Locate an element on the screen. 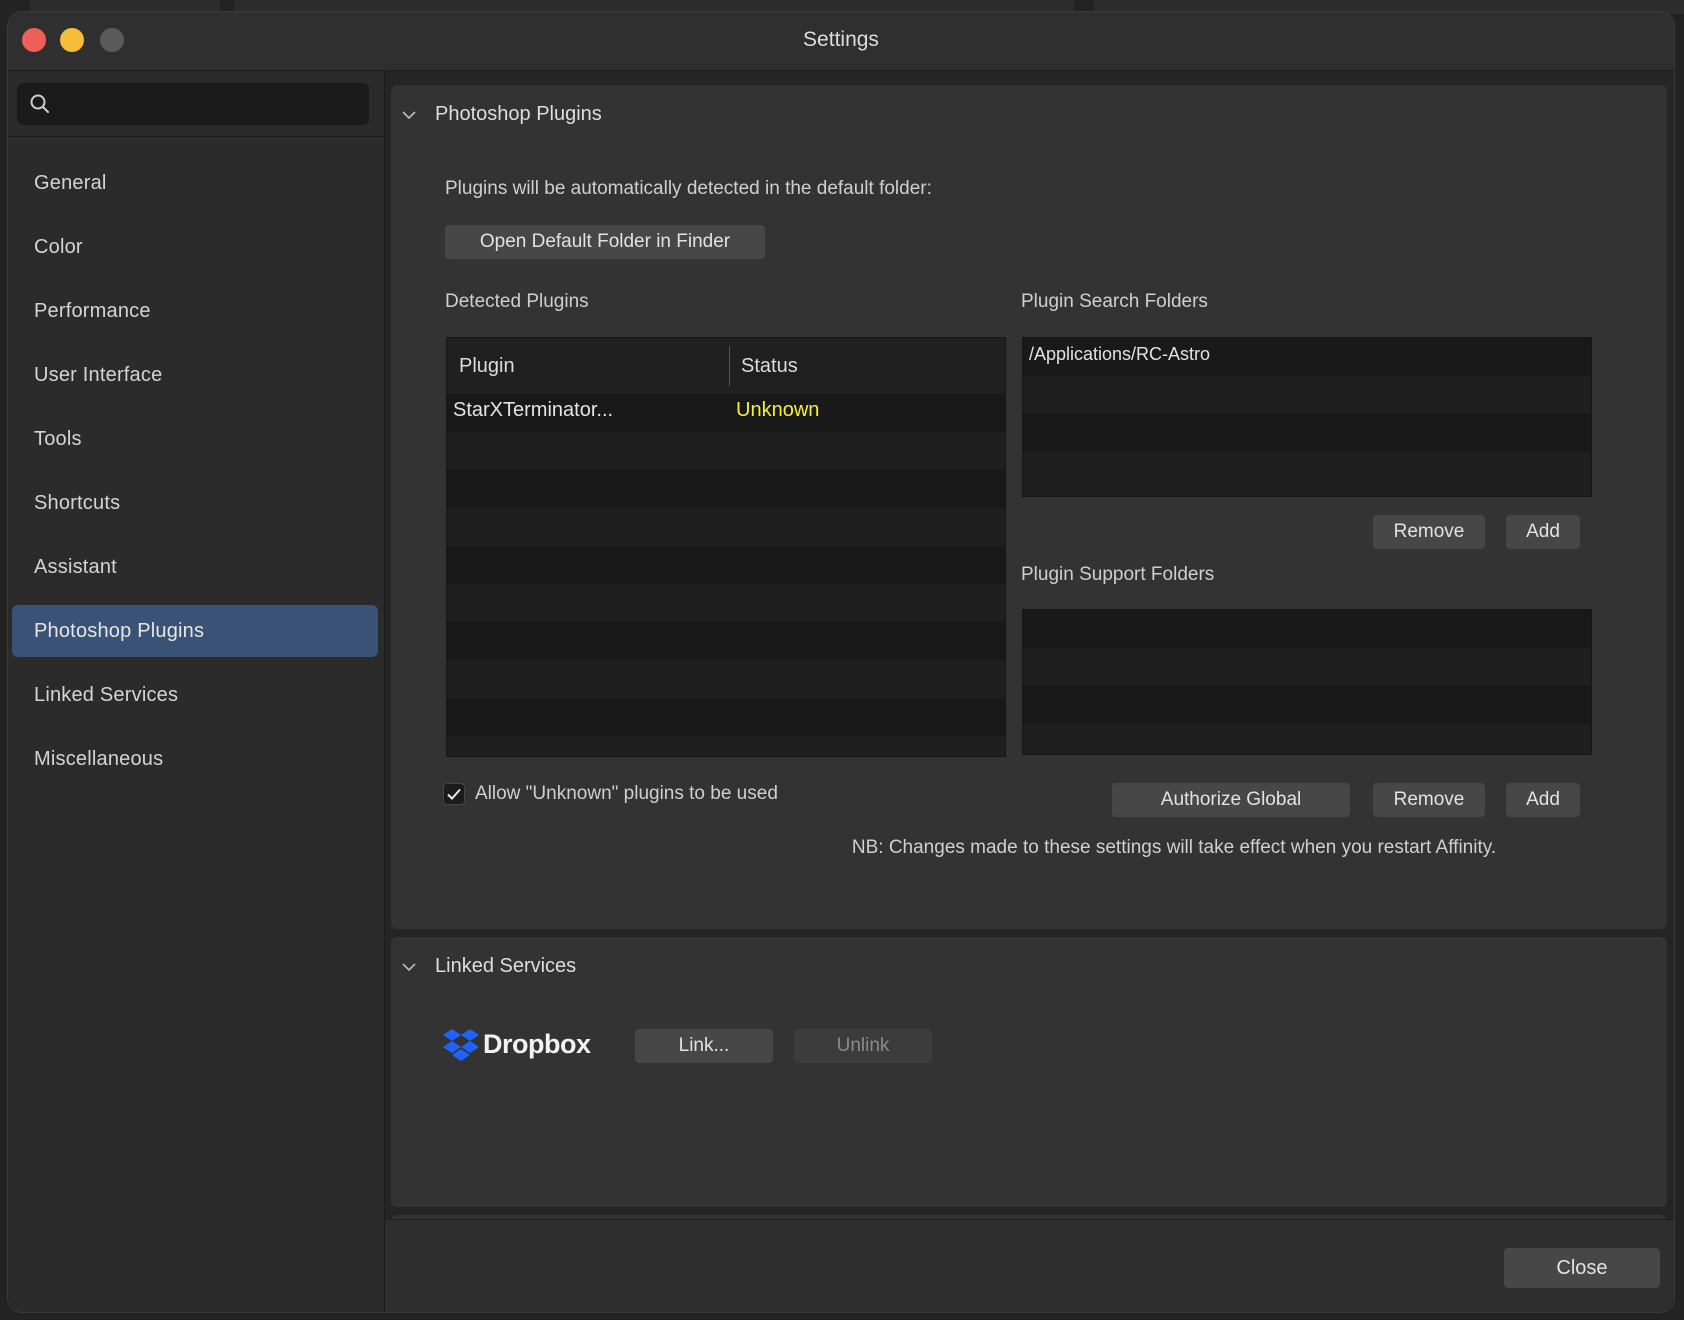  column-header-plugin: Plugin is located at coordinates (487, 366).